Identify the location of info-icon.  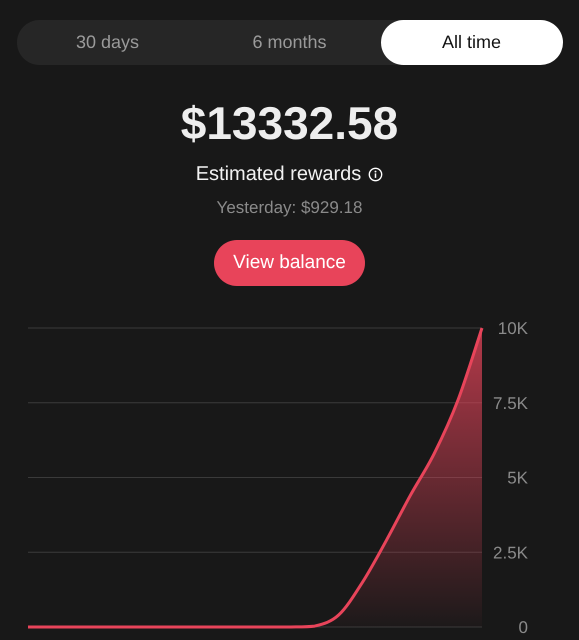
(376, 174).